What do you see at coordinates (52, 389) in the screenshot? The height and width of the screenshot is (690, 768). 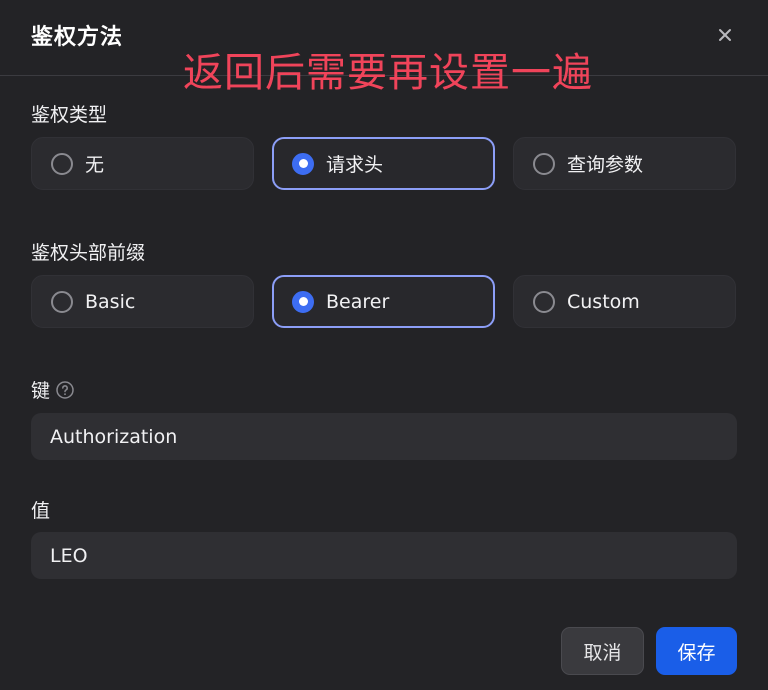 I see `key-label: 键` at bounding box center [52, 389].